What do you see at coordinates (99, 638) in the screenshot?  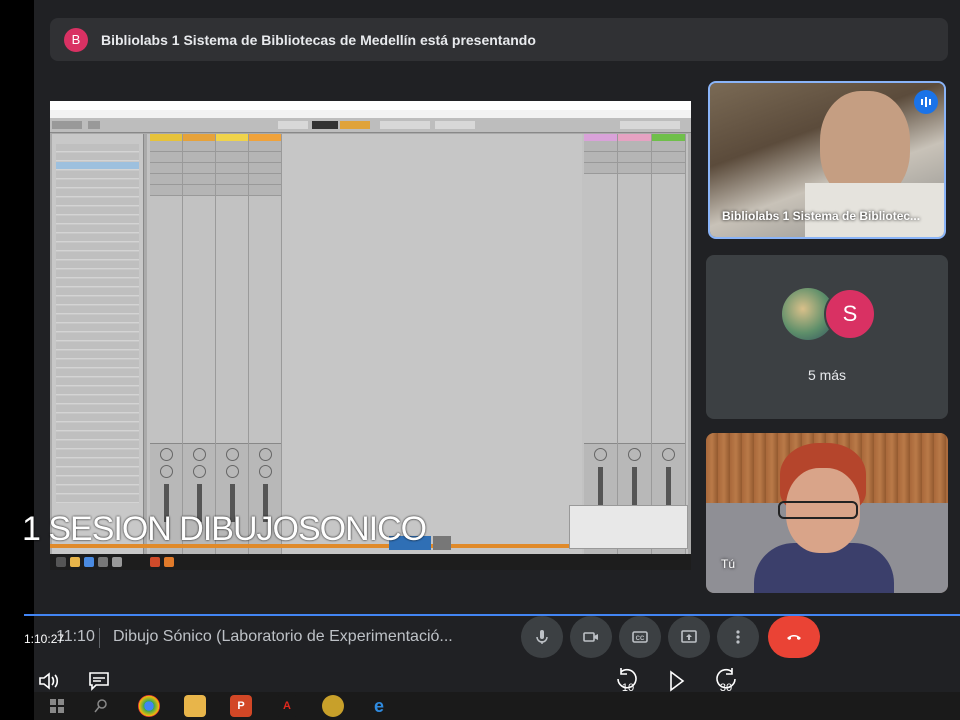 I see `divider` at bounding box center [99, 638].